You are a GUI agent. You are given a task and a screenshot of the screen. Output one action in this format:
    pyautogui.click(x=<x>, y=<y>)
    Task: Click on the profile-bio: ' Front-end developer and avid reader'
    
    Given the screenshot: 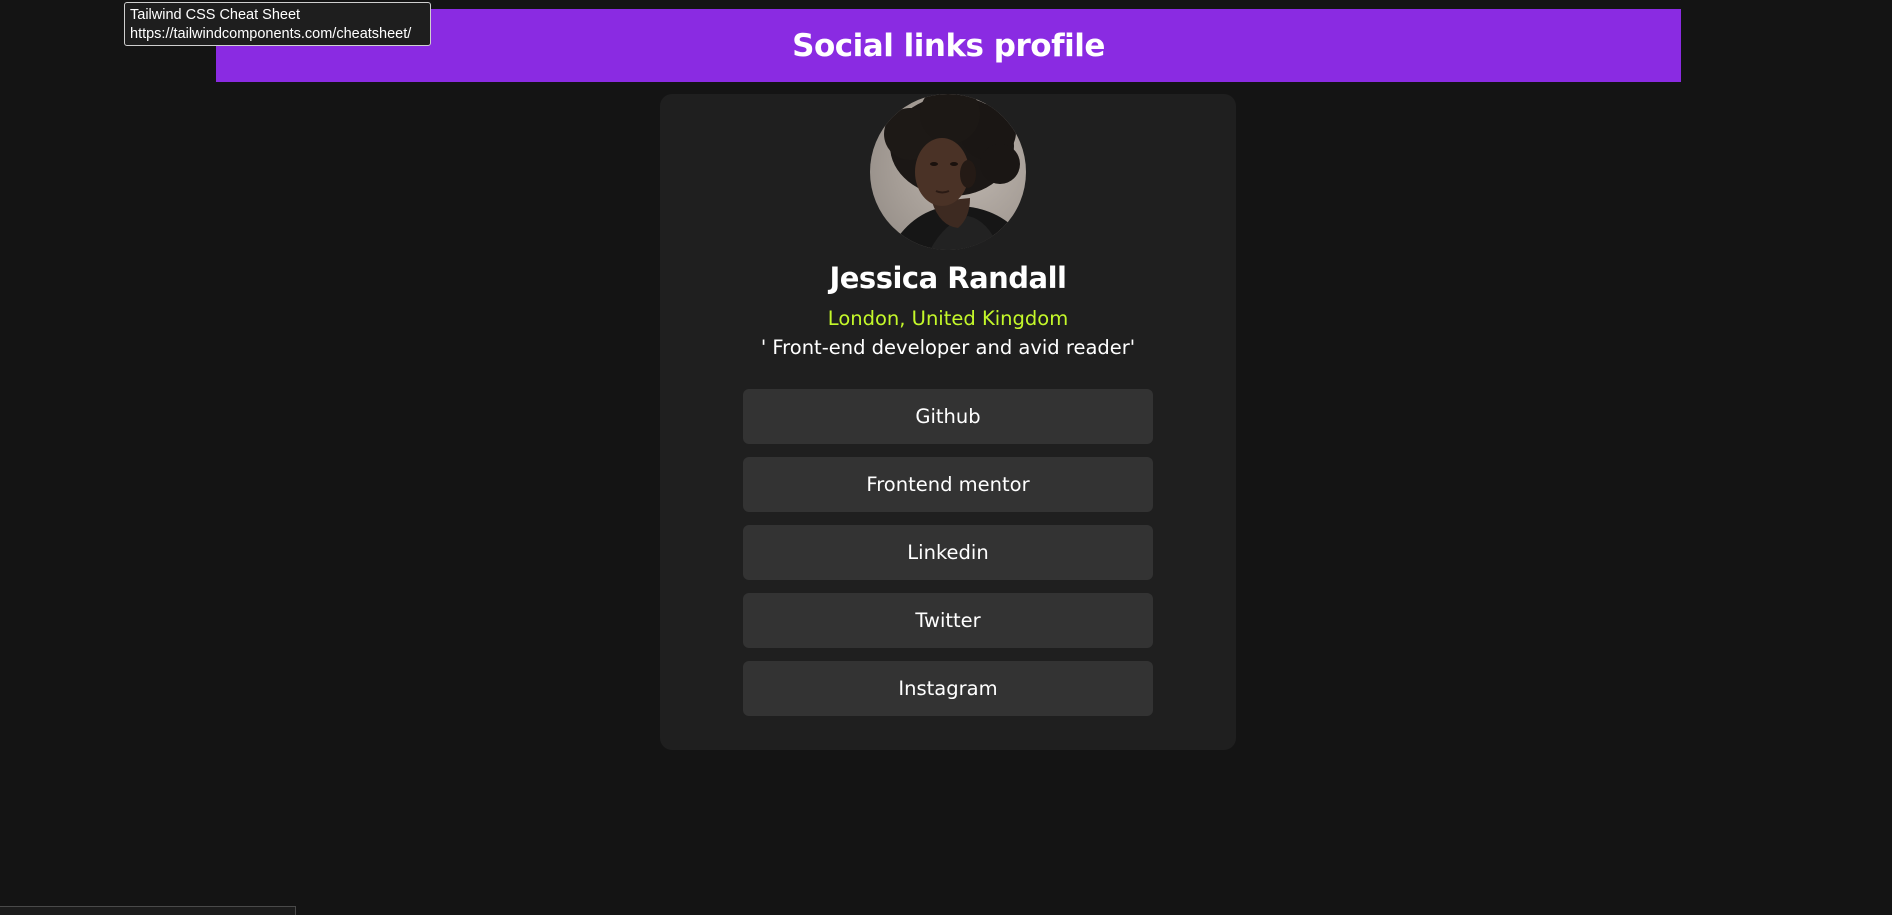 What is the action you would take?
    pyautogui.click(x=948, y=347)
    